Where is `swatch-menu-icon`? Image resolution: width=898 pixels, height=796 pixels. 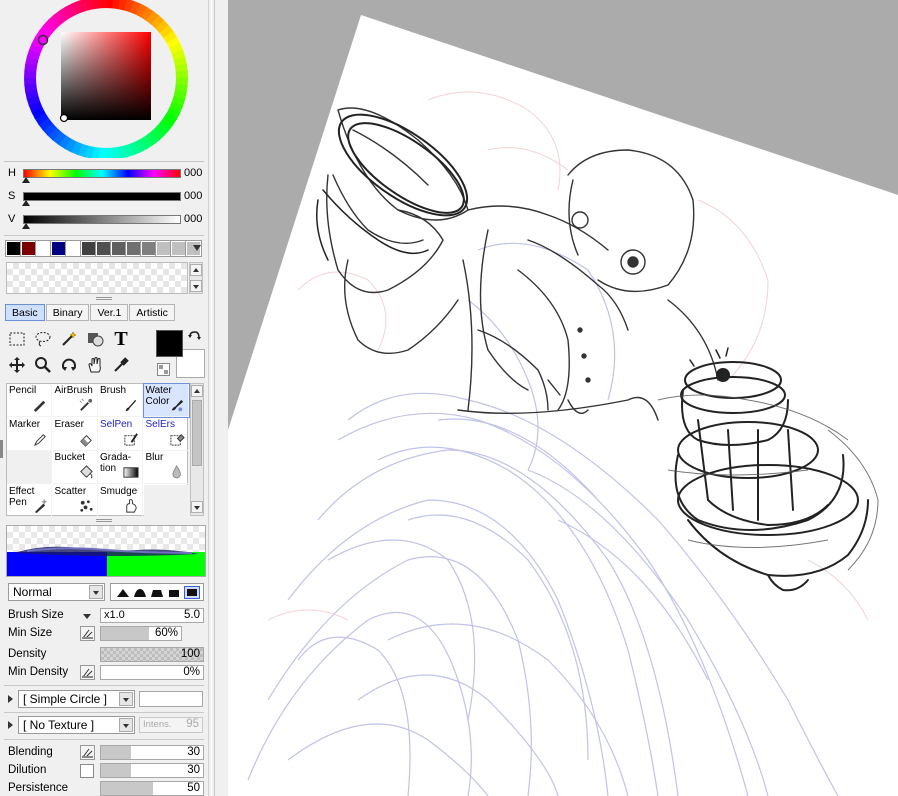
swatch-menu-icon is located at coordinates (197, 248).